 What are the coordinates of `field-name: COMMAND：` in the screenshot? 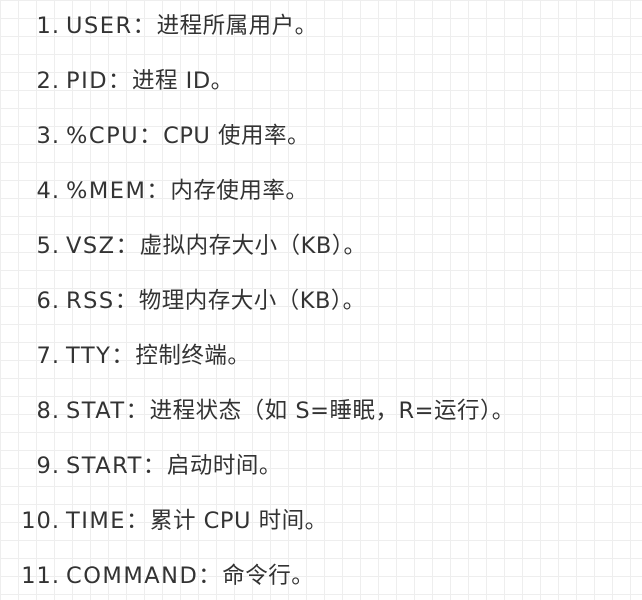 It's located at (144, 576).